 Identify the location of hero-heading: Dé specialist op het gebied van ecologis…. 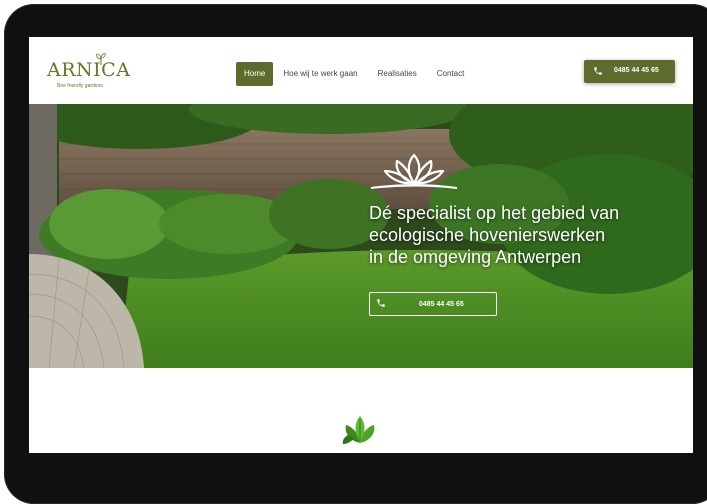
(519, 235).